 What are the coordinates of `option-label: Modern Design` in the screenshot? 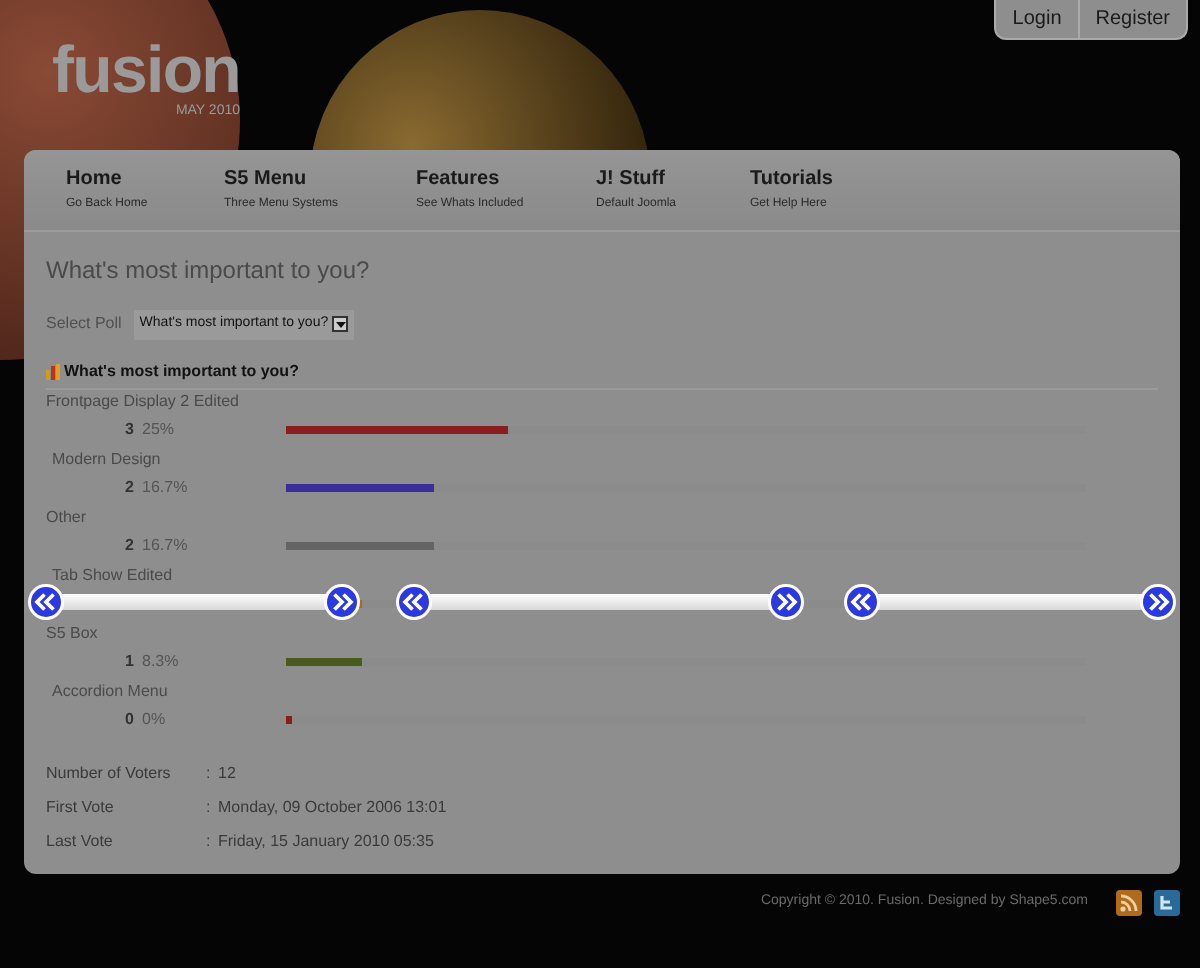 It's located at (106, 459).